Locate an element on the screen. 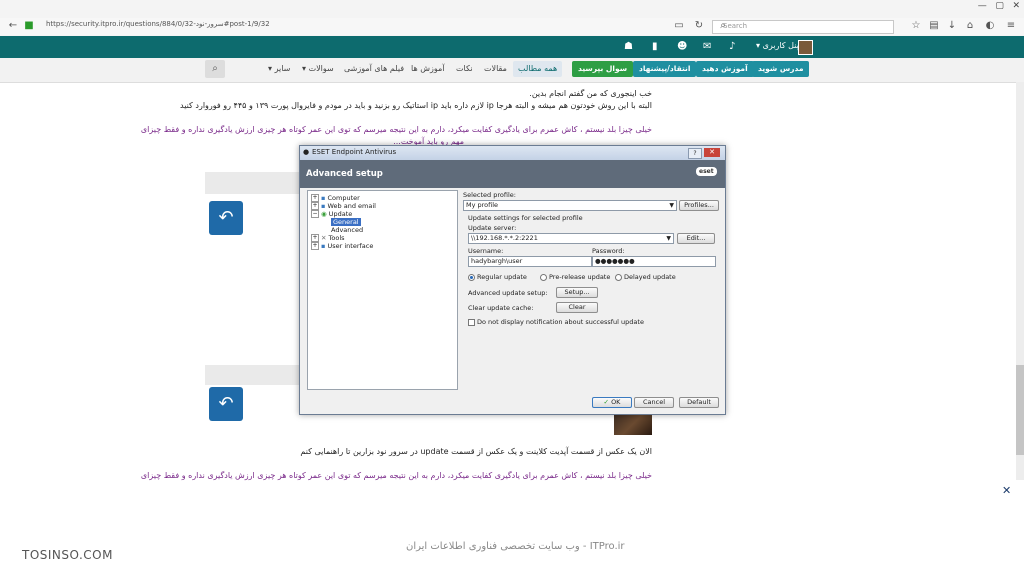 Image resolution: width=1024 pixels, height=576 pixels. tools-icon: ✕ is located at coordinates (324, 238).